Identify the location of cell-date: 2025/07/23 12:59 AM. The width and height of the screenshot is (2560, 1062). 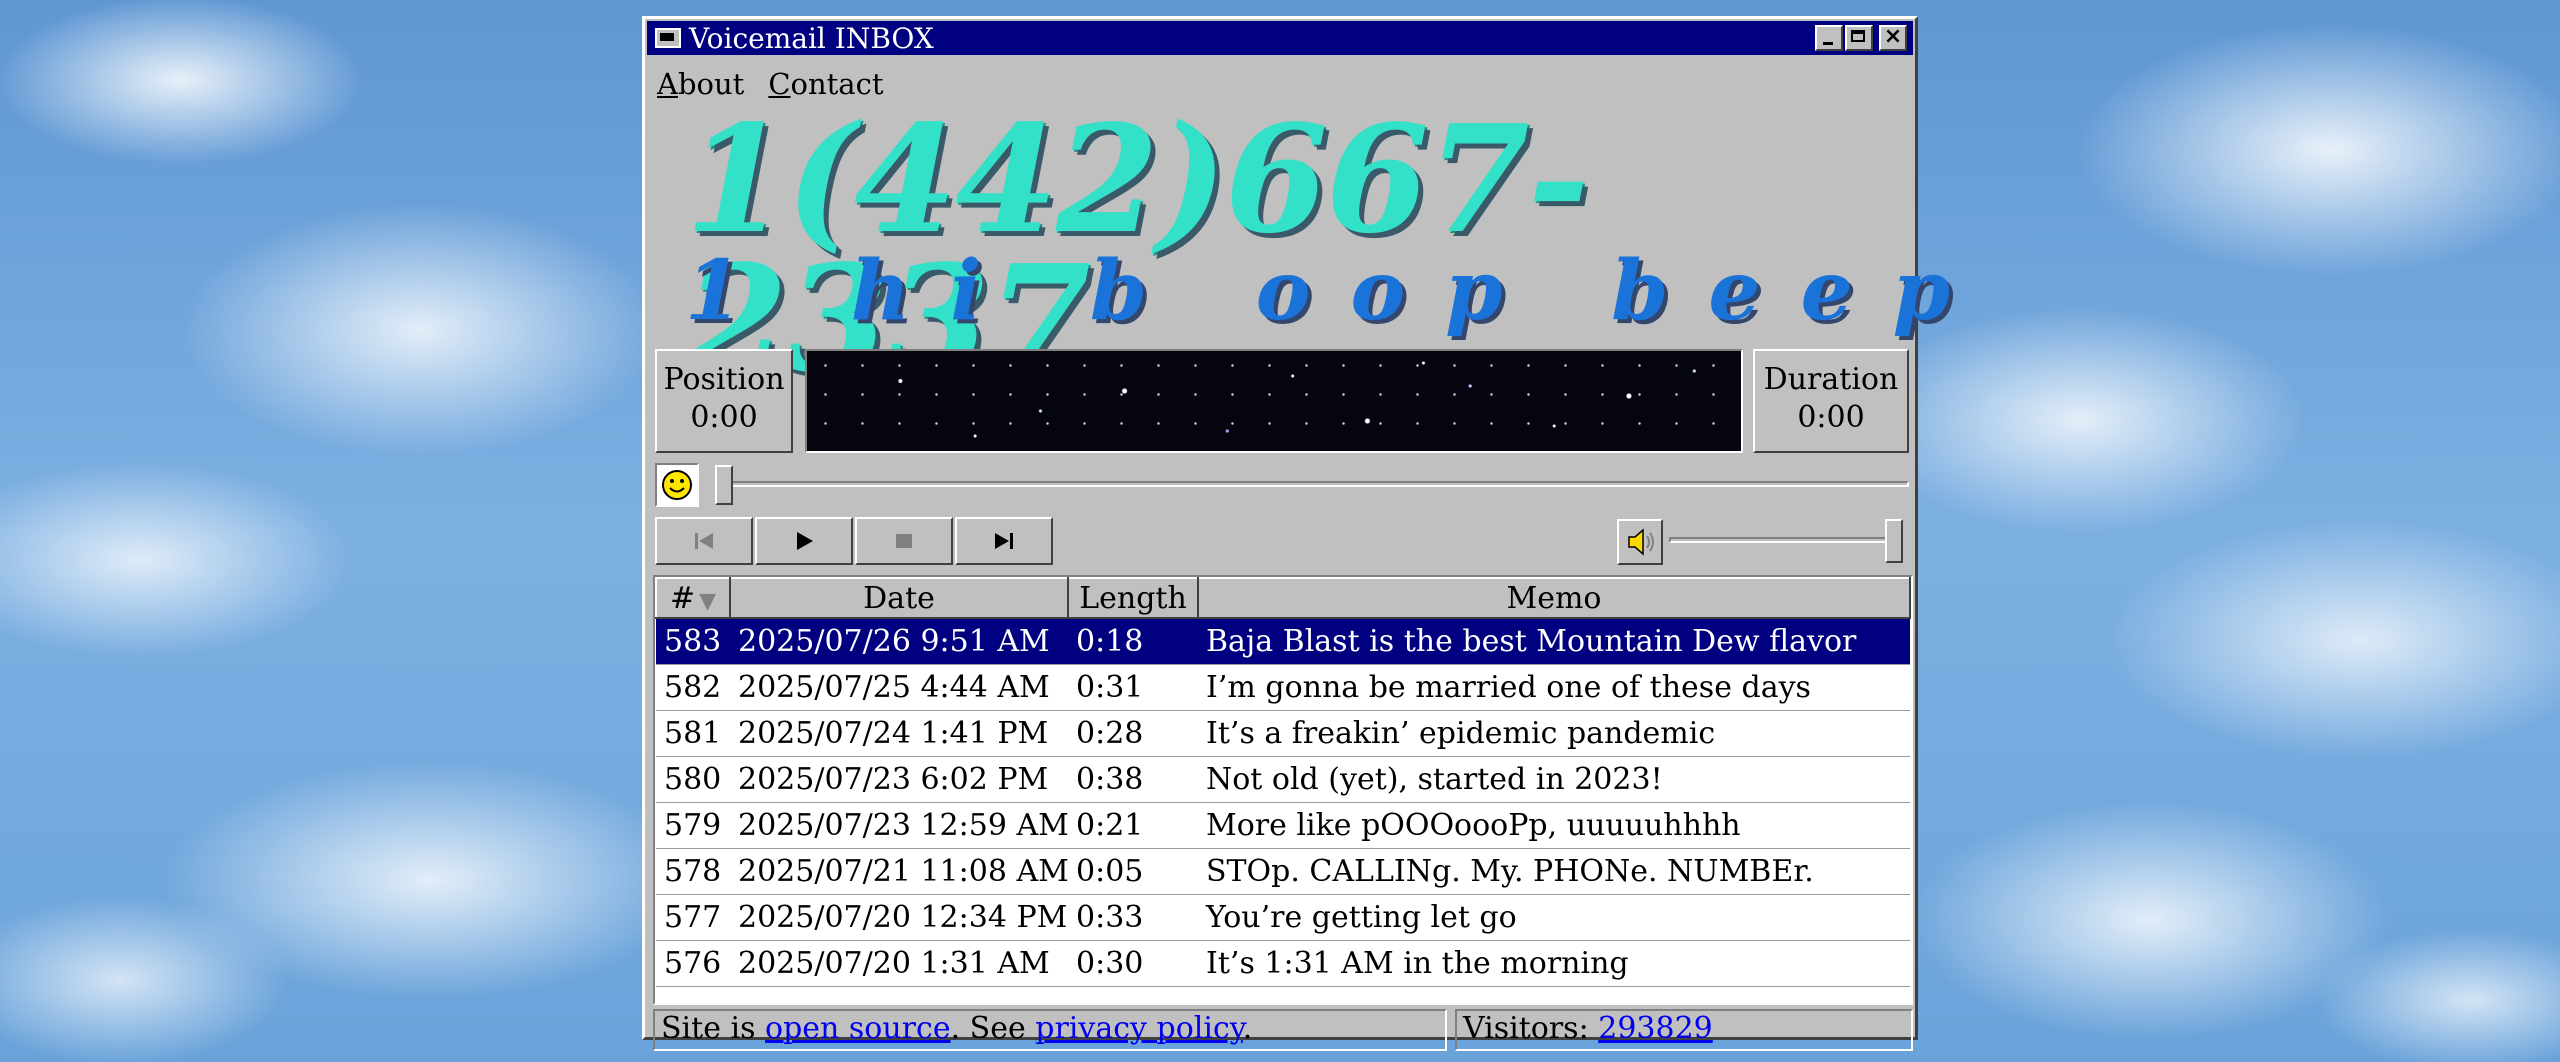
(899, 825).